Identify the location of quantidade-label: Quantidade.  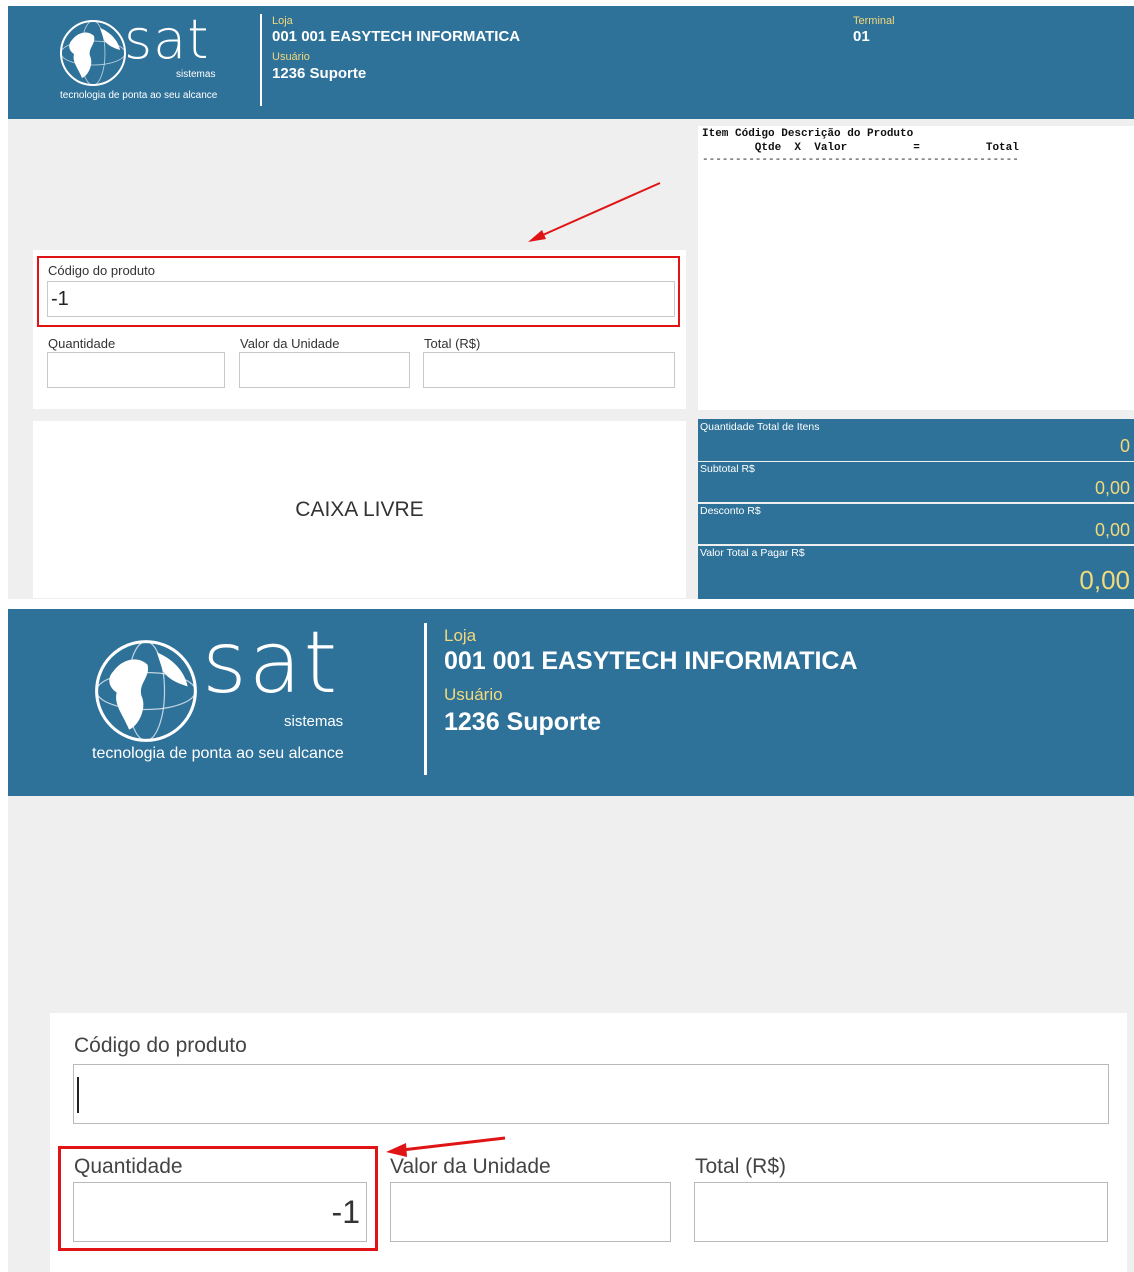
(82, 343).